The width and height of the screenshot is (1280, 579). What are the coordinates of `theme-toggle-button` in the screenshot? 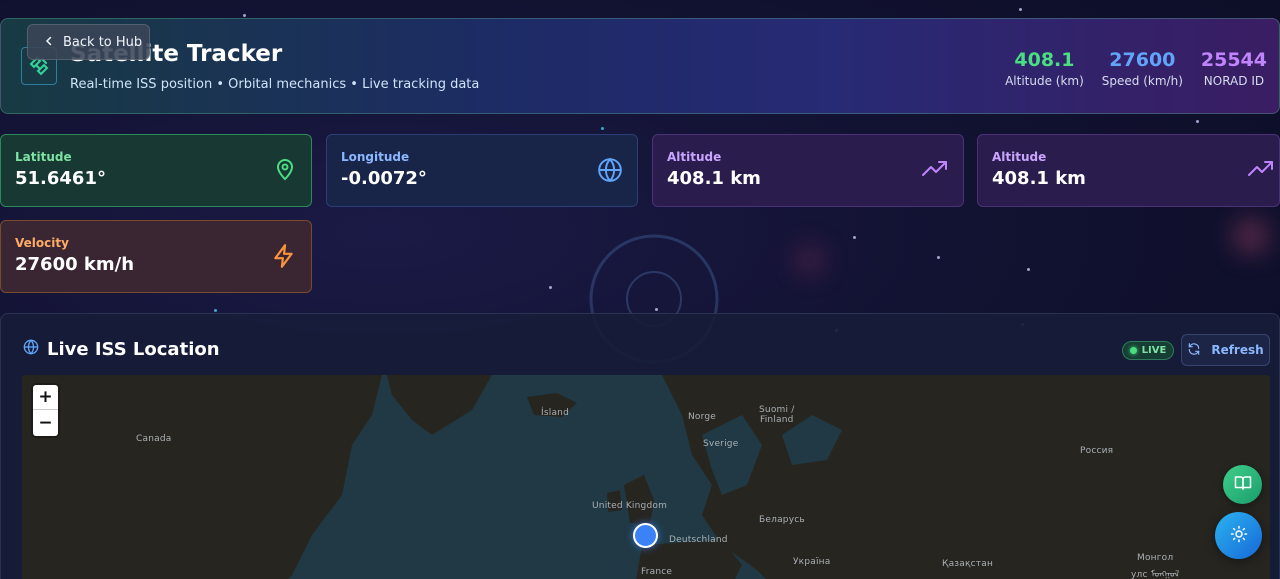 It's located at (1238, 535).